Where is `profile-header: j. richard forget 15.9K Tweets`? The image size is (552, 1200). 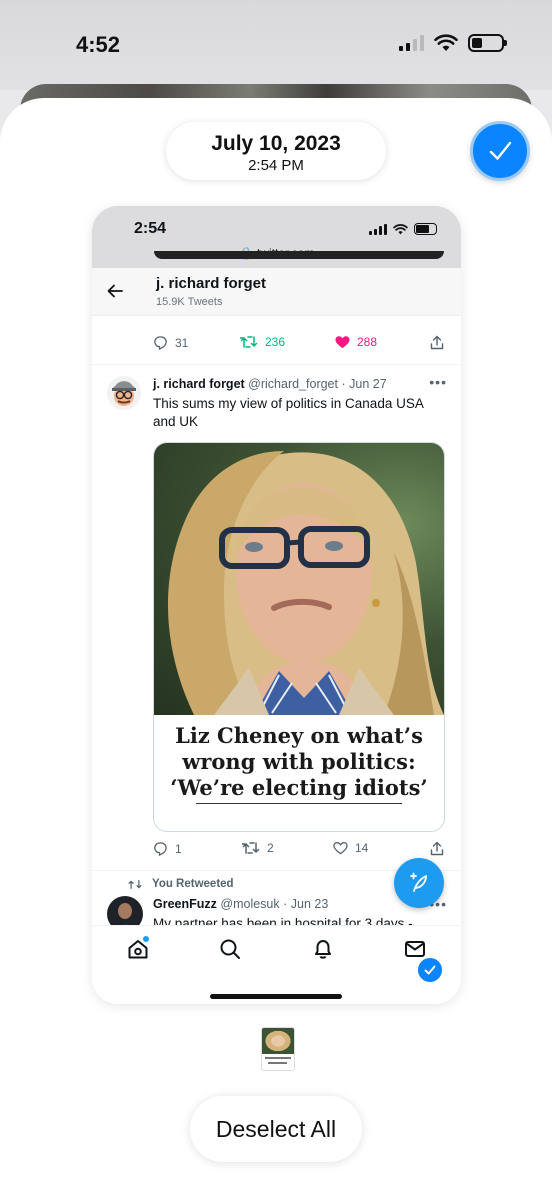
profile-header: j. richard forget 15.9K Tweets is located at coordinates (276, 292).